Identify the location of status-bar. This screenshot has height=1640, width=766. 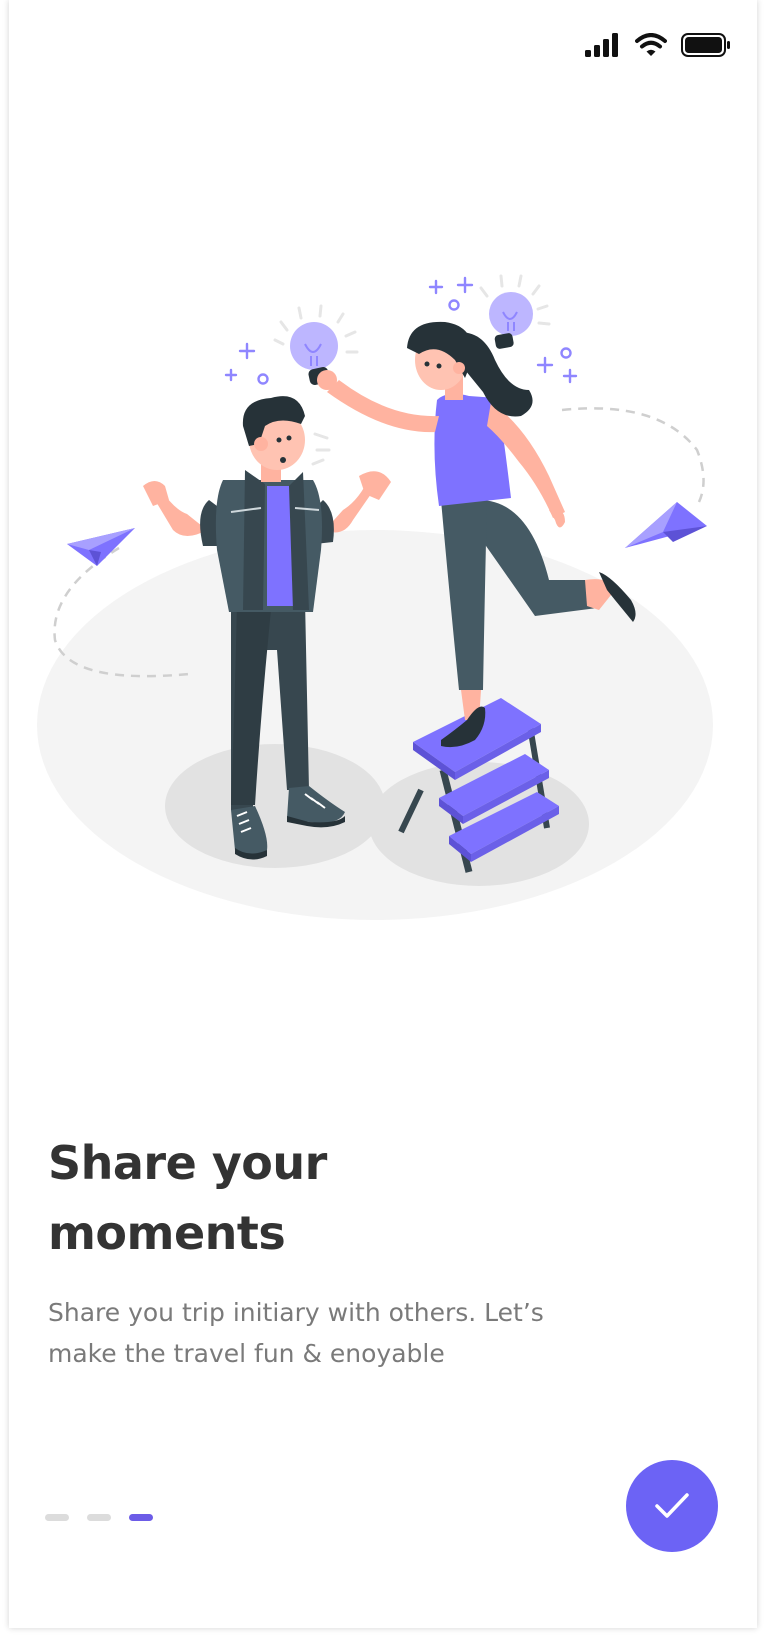
(658, 45).